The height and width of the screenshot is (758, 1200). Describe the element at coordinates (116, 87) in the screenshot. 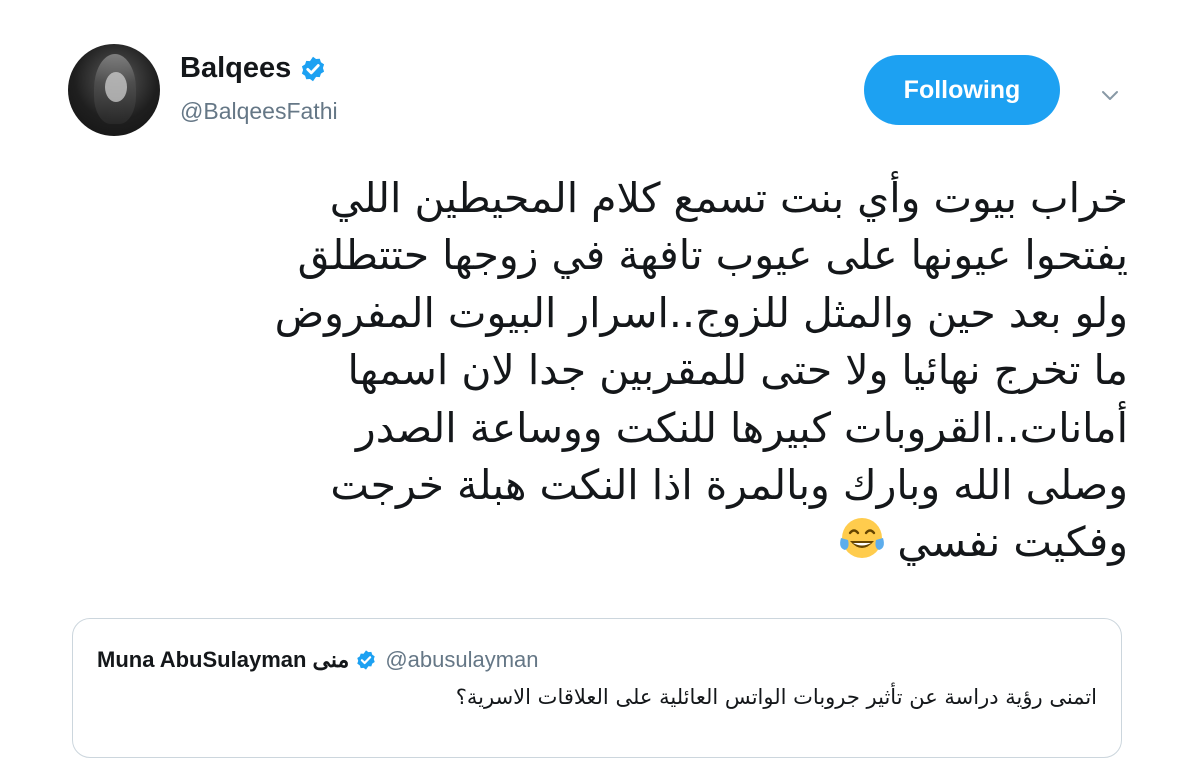

I see `avatar-face` at that location.